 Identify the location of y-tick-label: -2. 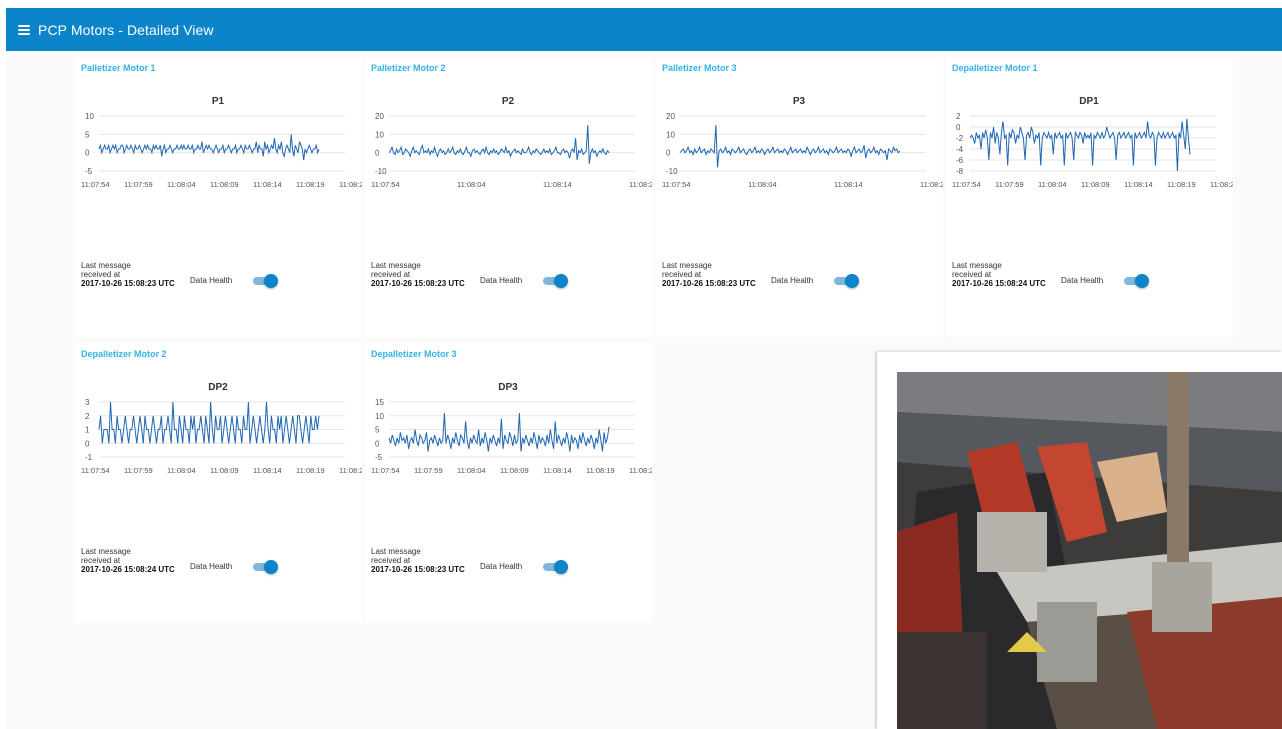
(960, 138).